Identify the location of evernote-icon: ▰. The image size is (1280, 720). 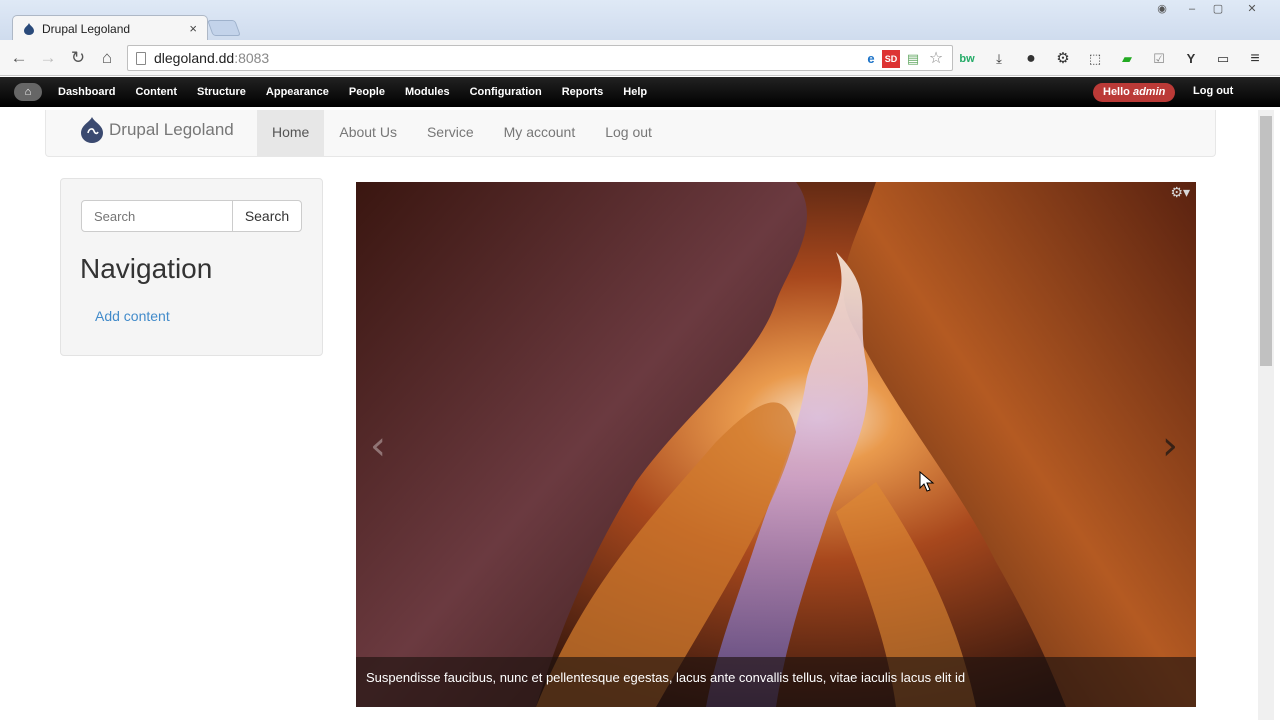
(1127, 59).